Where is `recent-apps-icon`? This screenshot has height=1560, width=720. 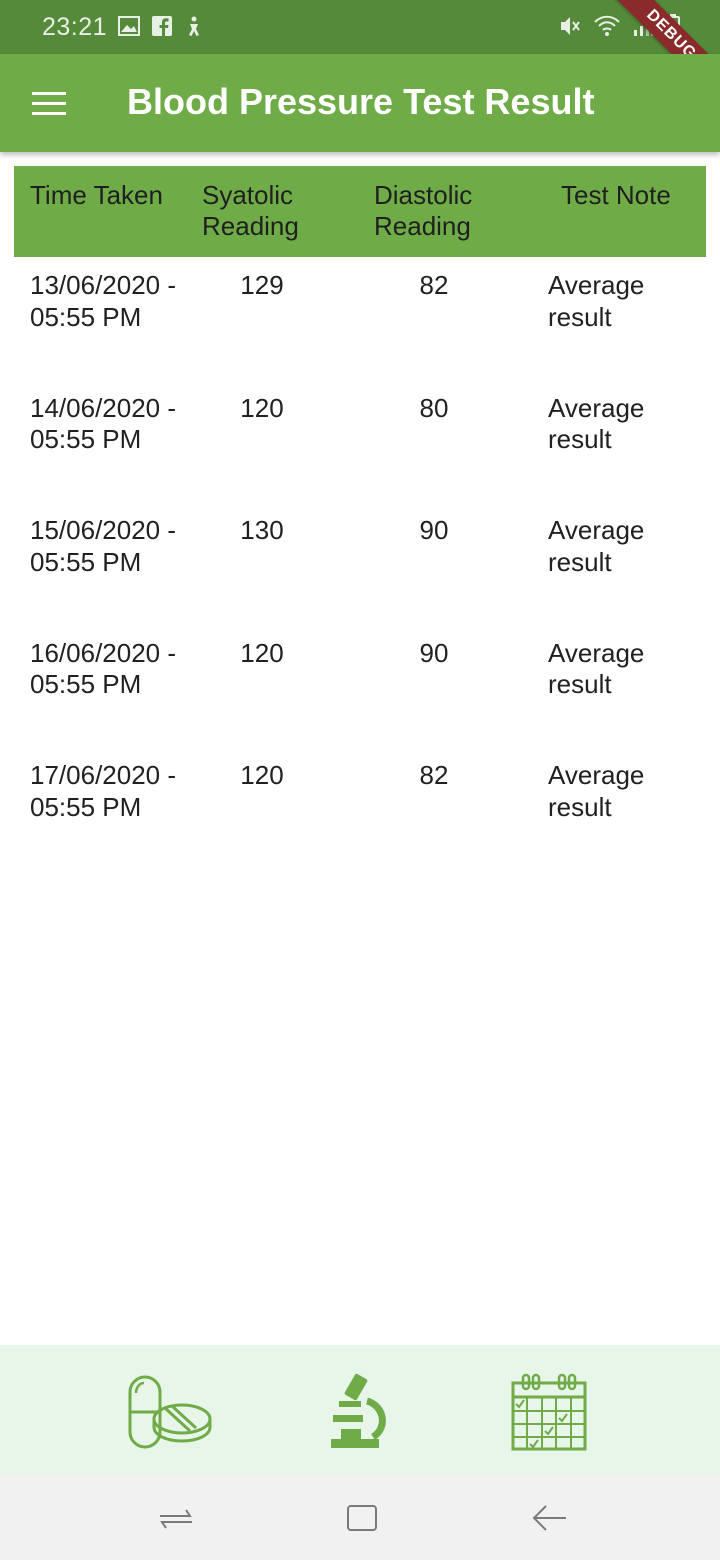 recent-apps-icon is located at coordinates (176, 1519).